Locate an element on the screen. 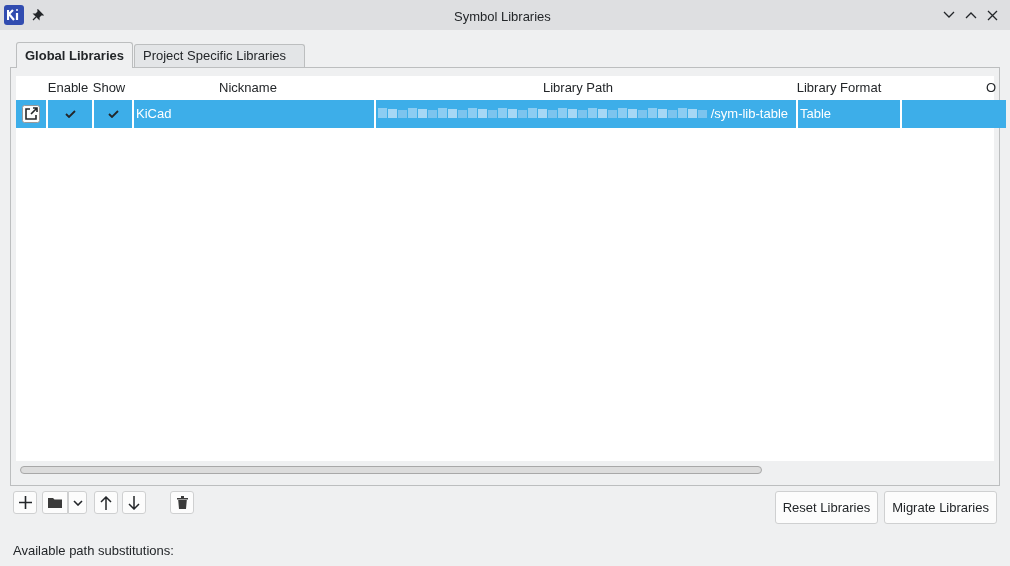  show-checkbox is located at coordinates (113, 114).